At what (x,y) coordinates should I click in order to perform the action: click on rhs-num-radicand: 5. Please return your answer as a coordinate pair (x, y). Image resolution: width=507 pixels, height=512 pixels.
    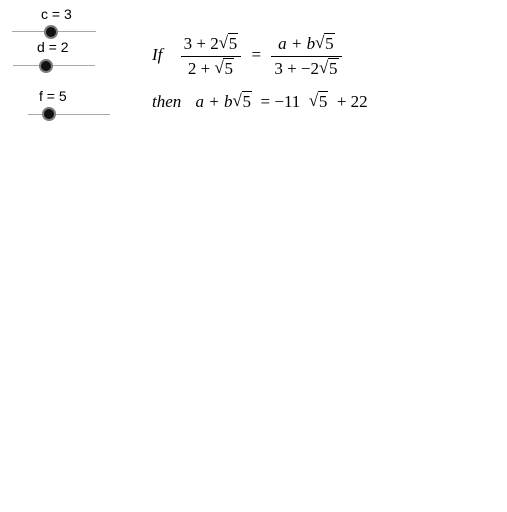
    Looking at the image, I should click on (329, 43).